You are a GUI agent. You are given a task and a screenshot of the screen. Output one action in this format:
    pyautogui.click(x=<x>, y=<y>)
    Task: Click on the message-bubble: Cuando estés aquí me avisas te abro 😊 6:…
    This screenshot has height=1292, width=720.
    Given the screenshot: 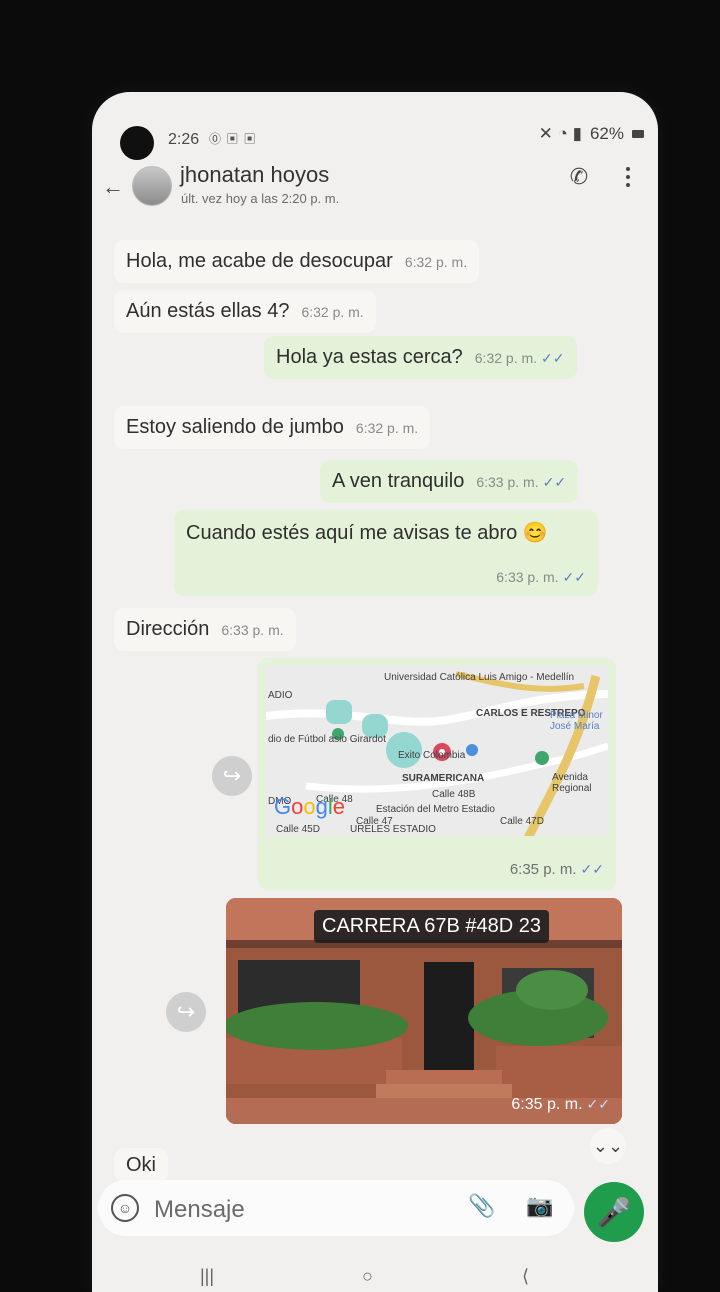 What is the action you would take?
    pyautogui.click(x=386, y=553)
    